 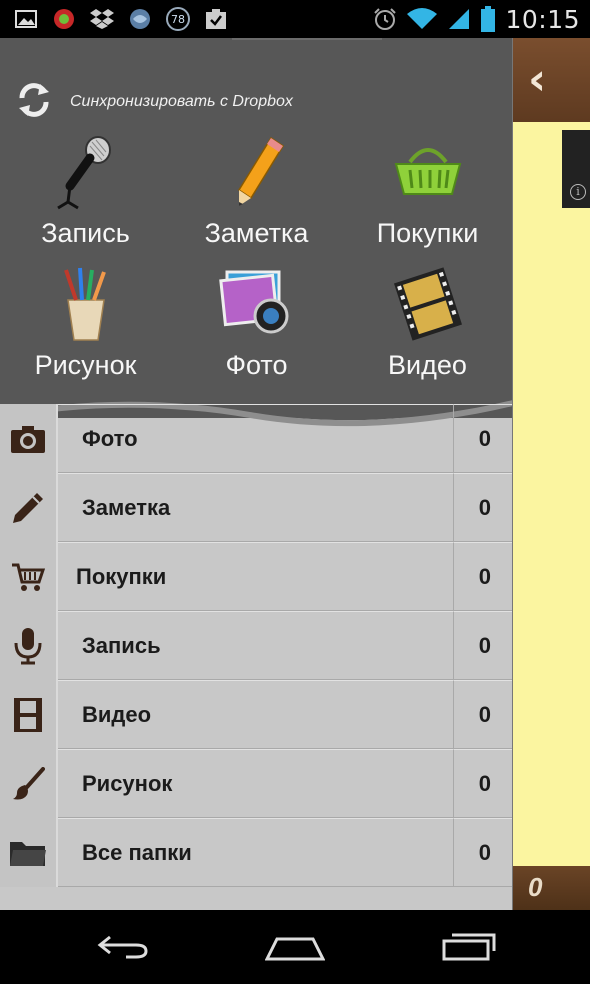 What do you see at coordinates (29, 852) in the screenshot?
I see `folder-icon` at bounding box center [29, 852].